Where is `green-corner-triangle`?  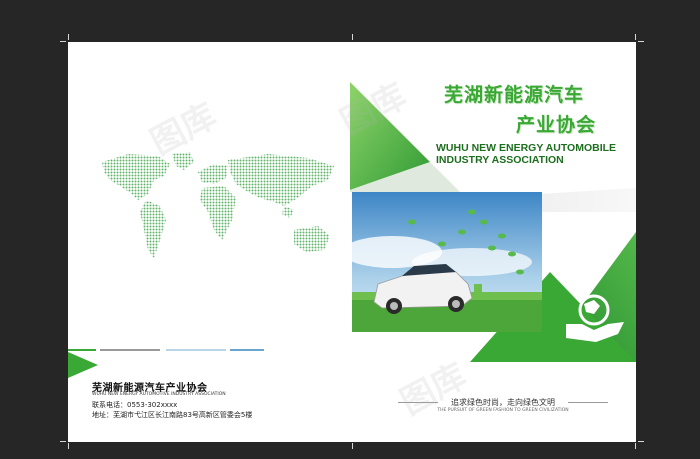 green-corner-triangle is located at coordinates (83, 365).